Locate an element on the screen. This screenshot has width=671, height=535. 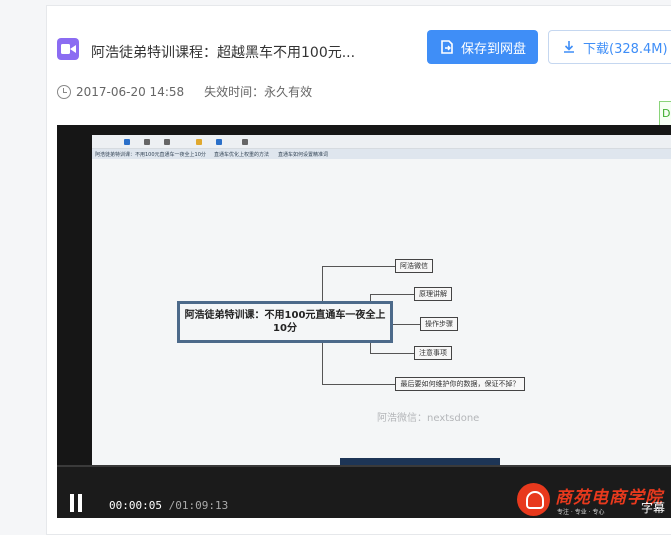
toolbar-folder-icon is located at coordinates (199, 142).